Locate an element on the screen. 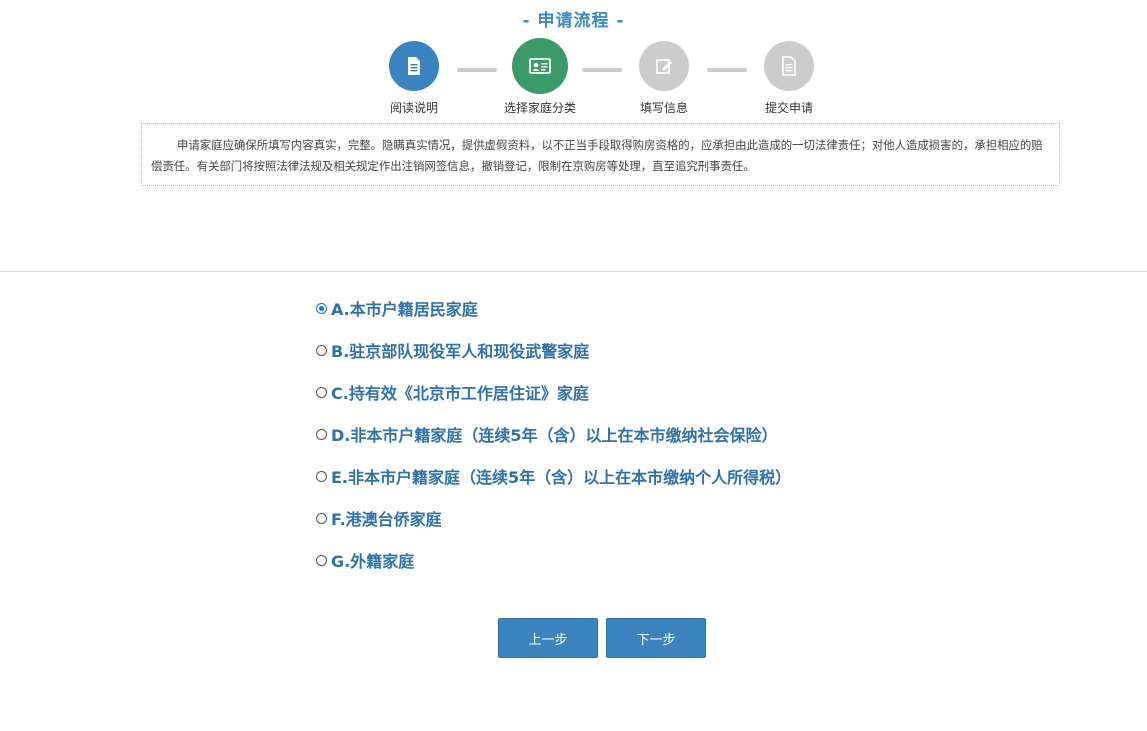 This screenshot has height=731, width=1147. step-read-instructions: 阅读说明 is located at coordinates (414, 78).